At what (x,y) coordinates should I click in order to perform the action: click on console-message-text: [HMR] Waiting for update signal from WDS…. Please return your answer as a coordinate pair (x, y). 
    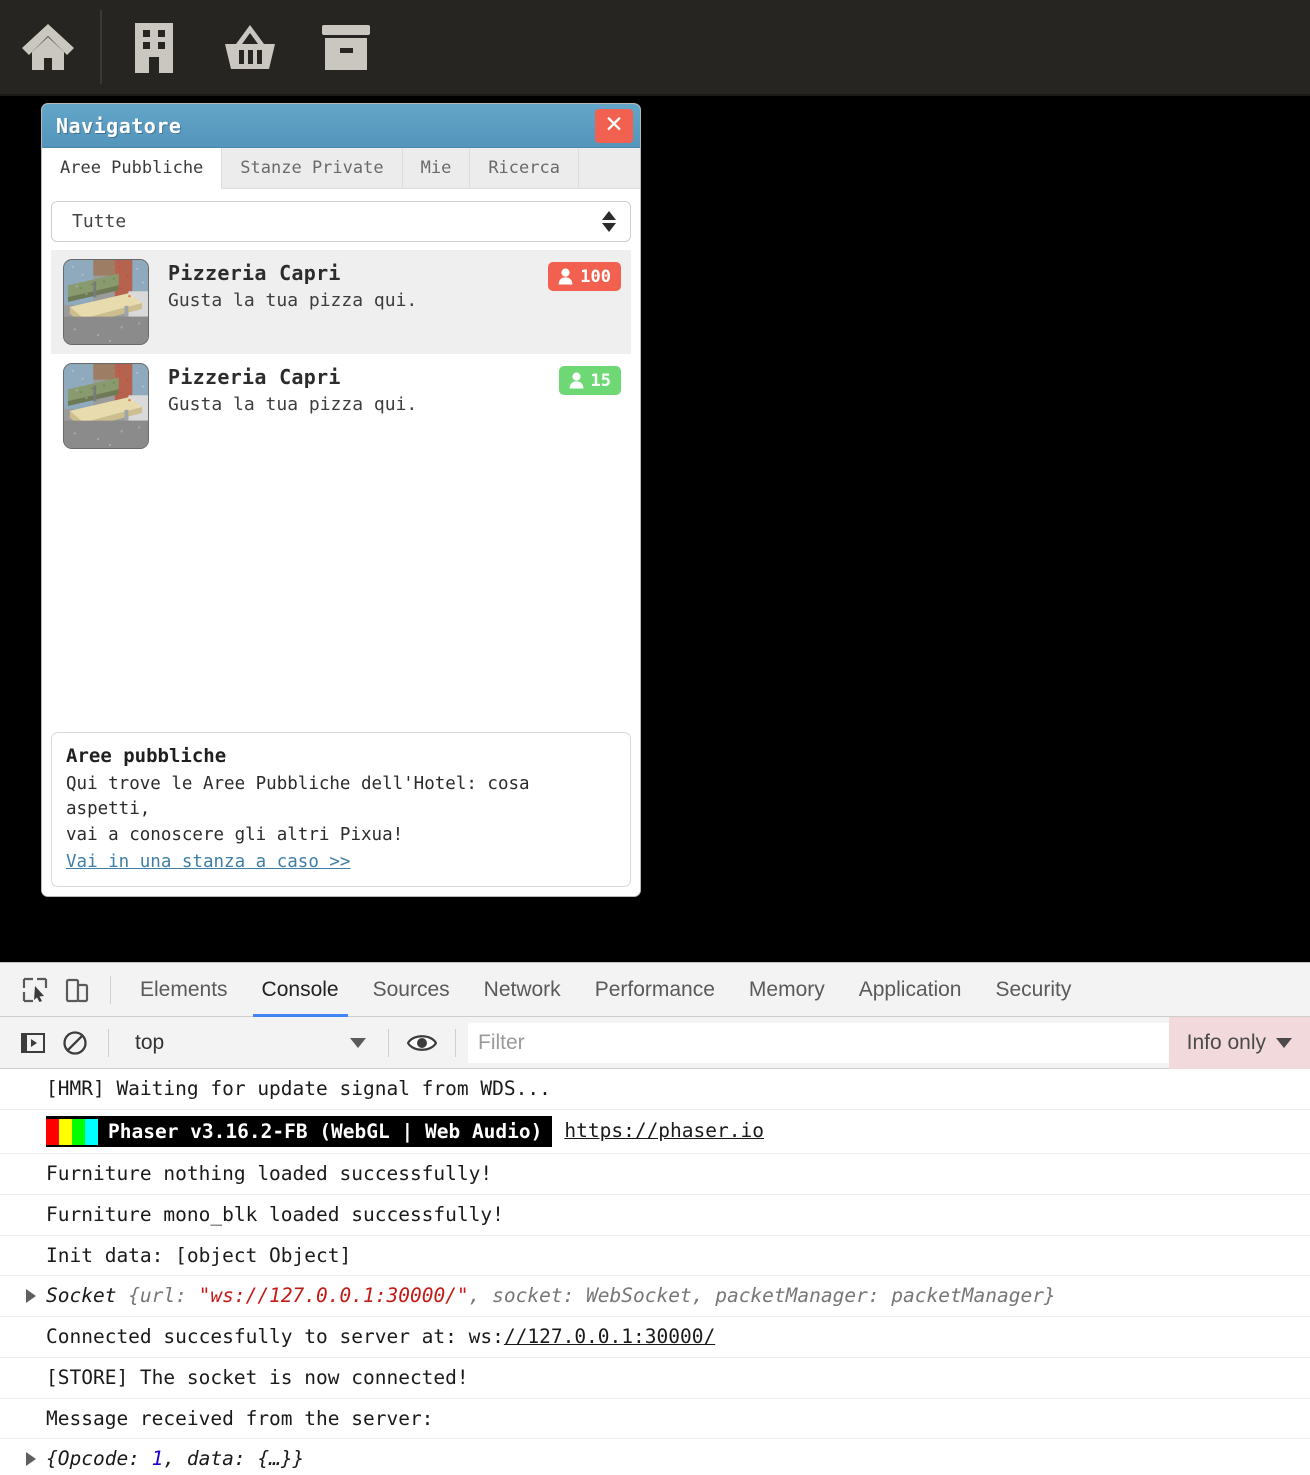
    Looking at the image, I should click on (298, 1088).